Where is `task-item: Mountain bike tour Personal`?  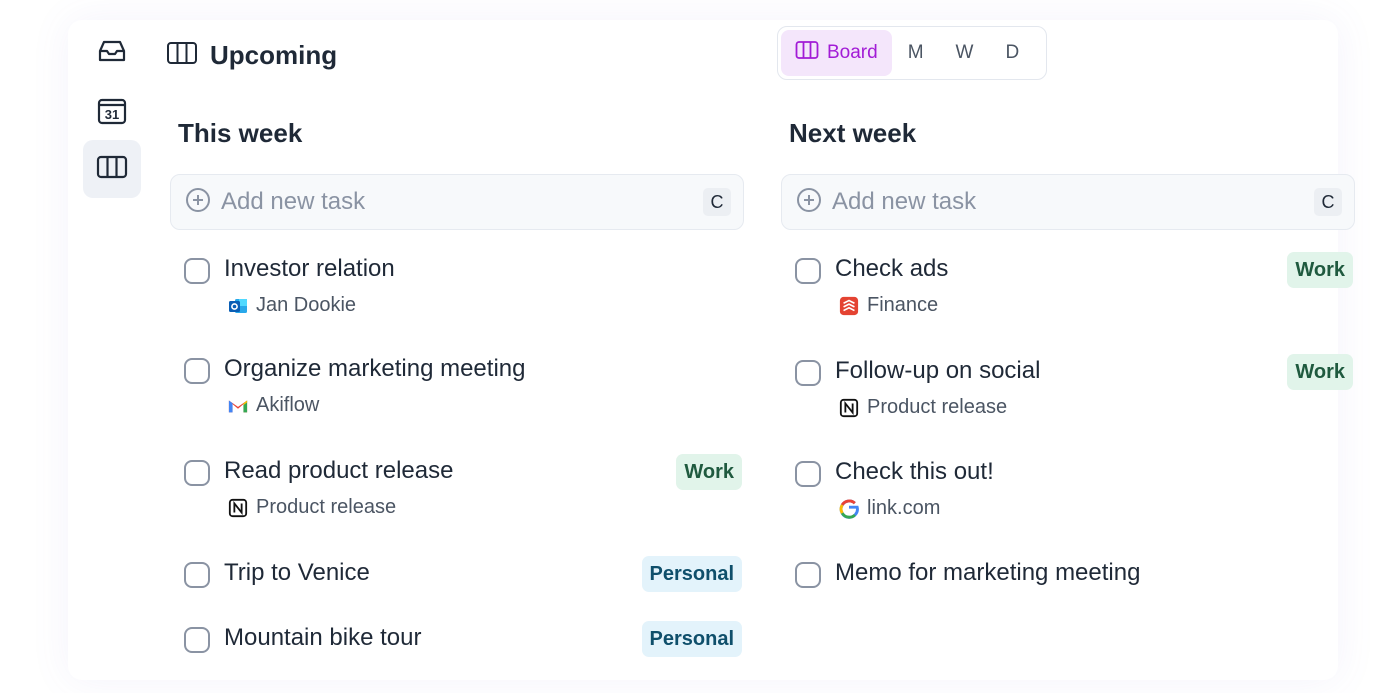
task-item: Mountain bike tour Personal is located at coordinates (463, 657).